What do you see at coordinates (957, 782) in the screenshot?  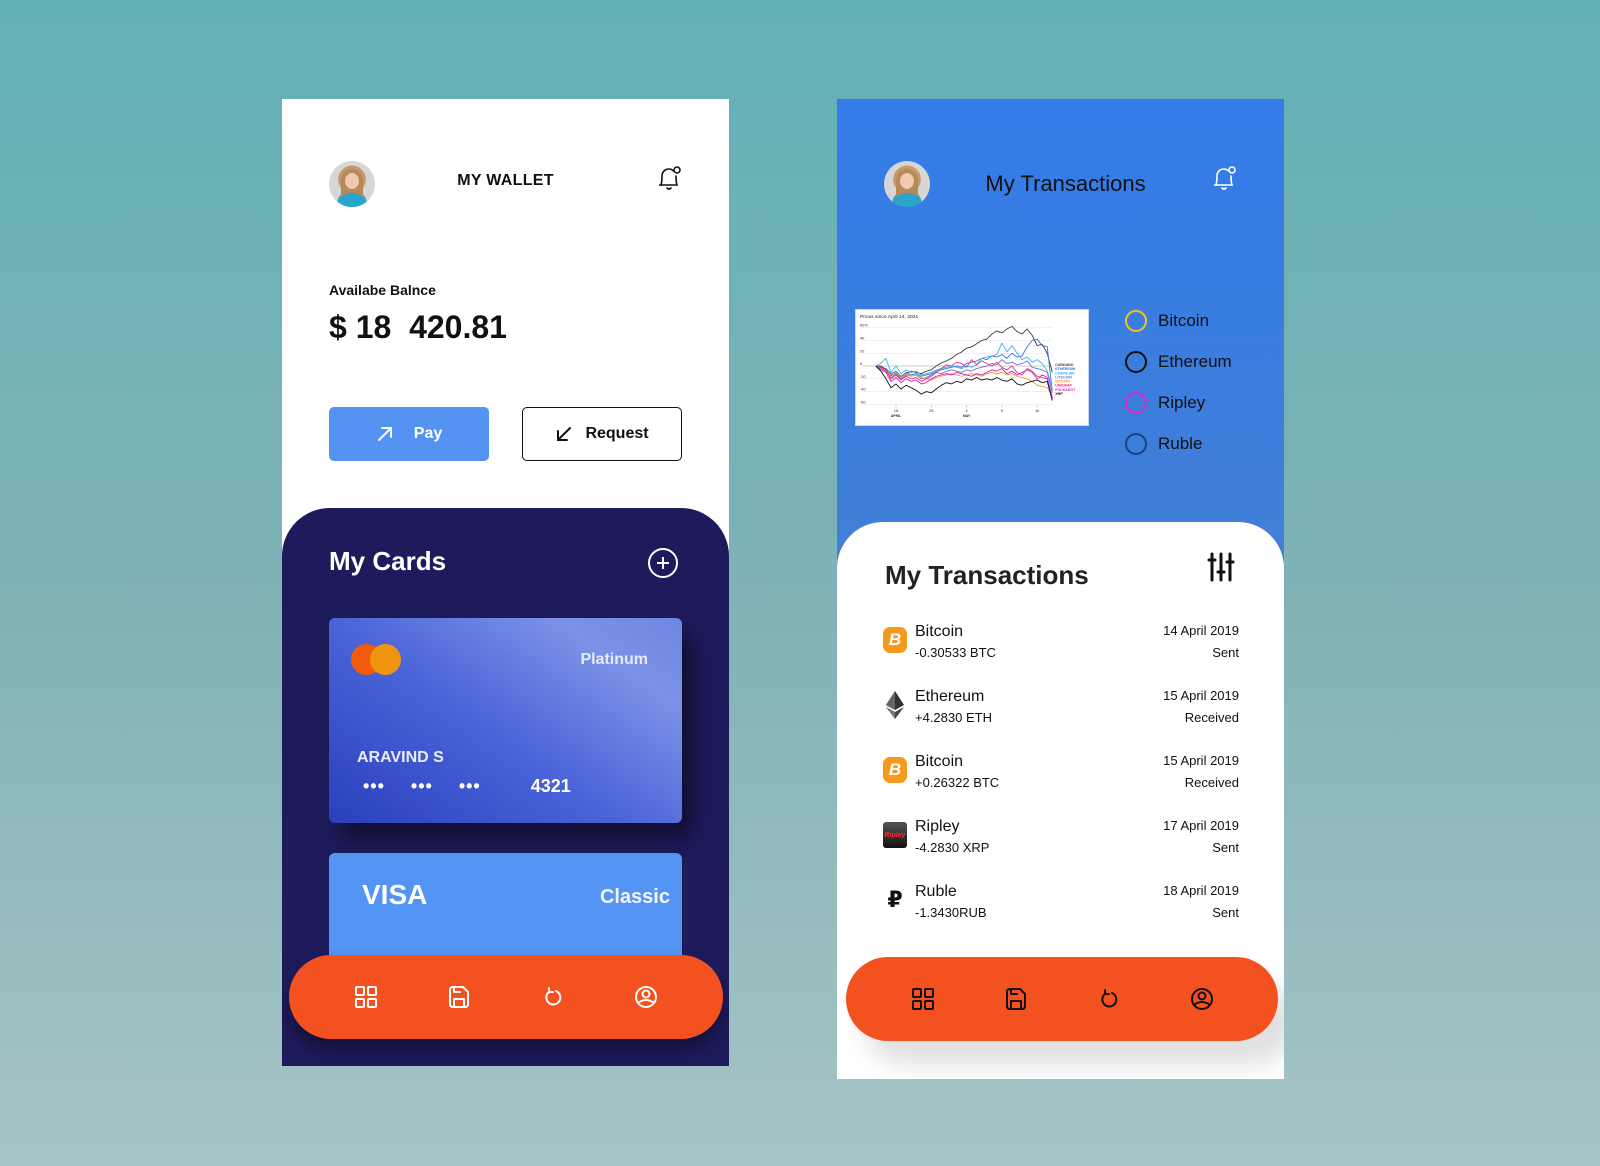 I see `transaction-amount: +0.26322 BTC` at bounding box center [957, 782].